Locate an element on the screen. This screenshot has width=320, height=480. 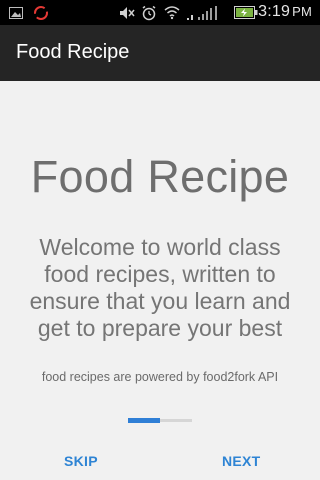
page-progress-indicator is located at coordinates (160, 420).